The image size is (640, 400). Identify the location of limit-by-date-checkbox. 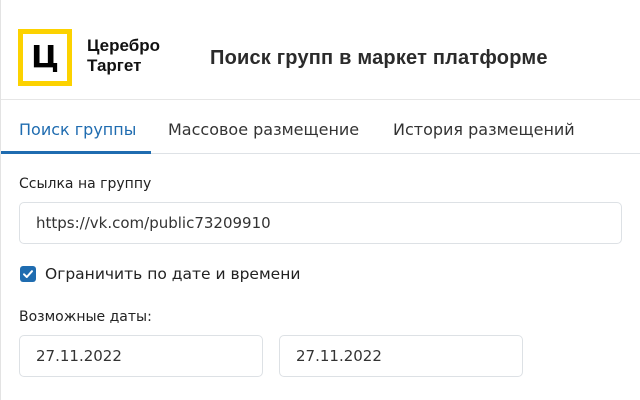
(28, 274).